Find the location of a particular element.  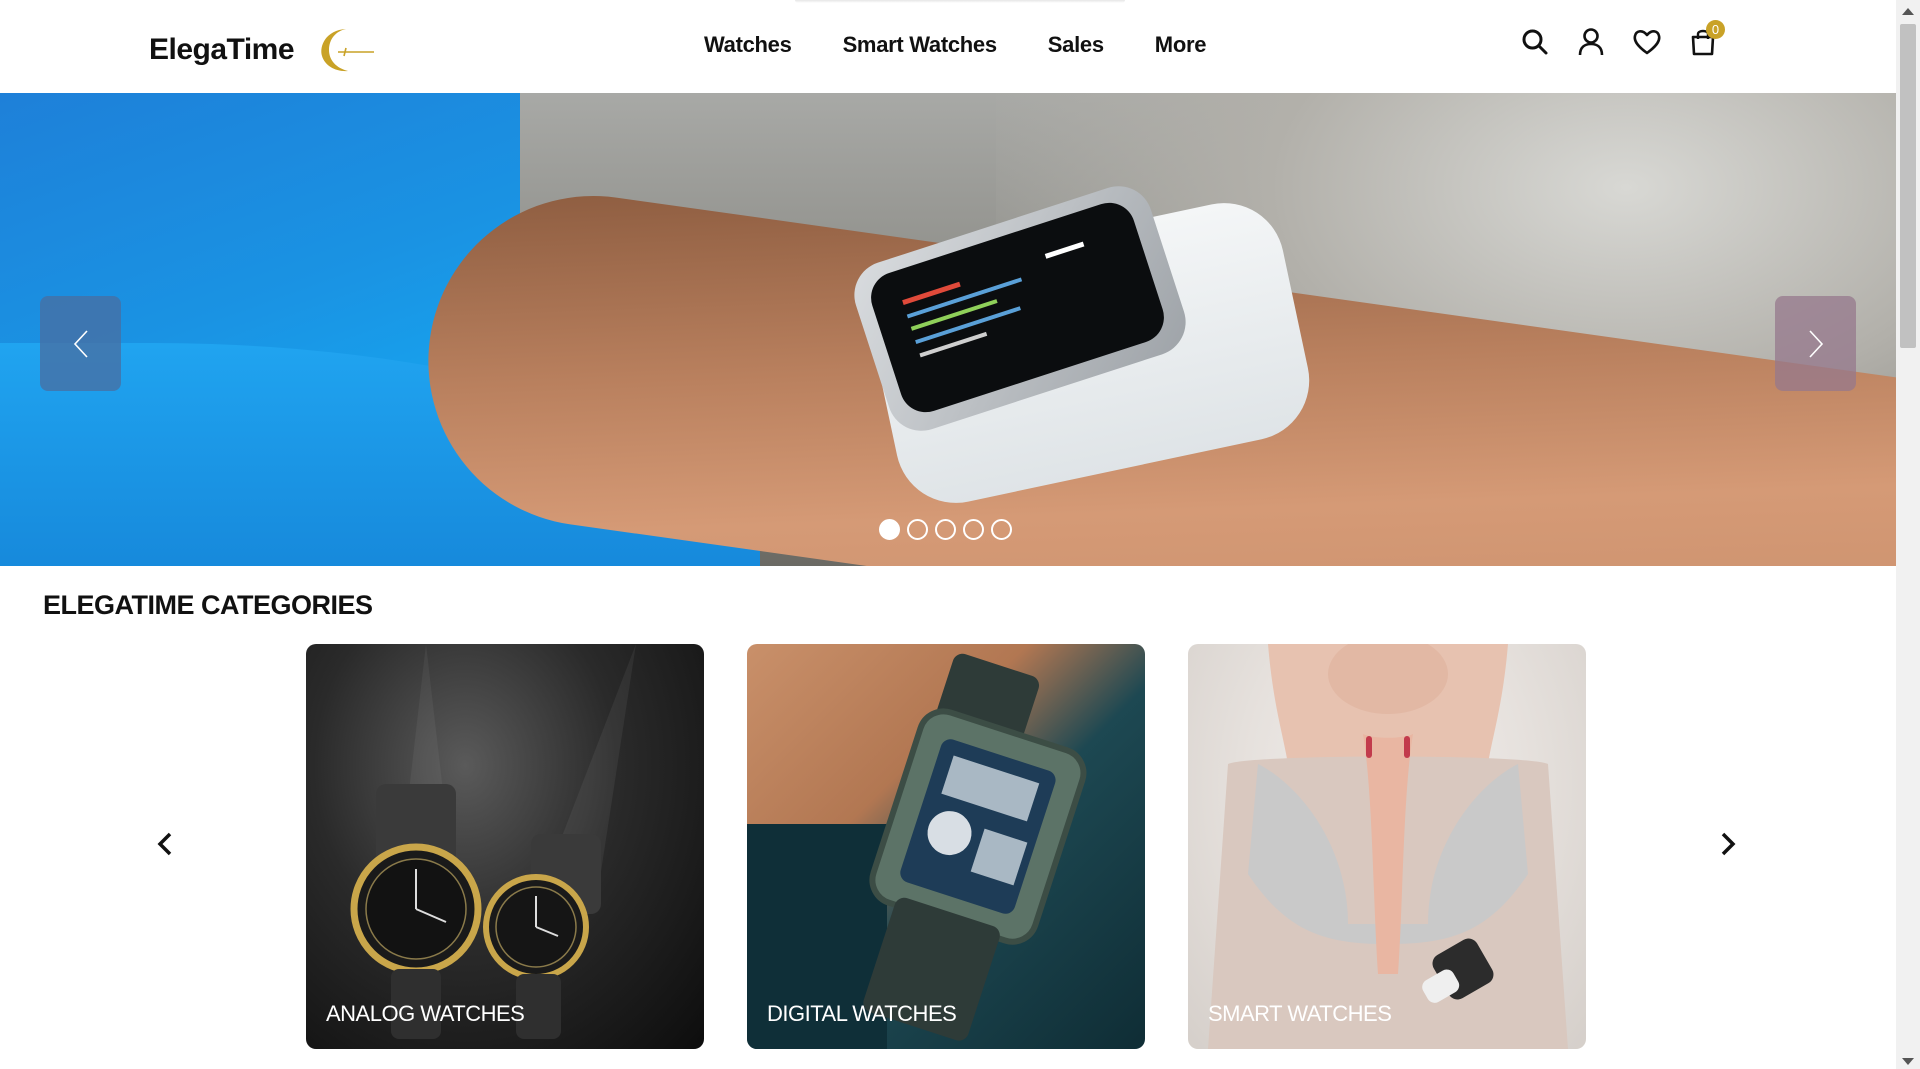

page-scrollbar is located at coordinates (1908, 534).